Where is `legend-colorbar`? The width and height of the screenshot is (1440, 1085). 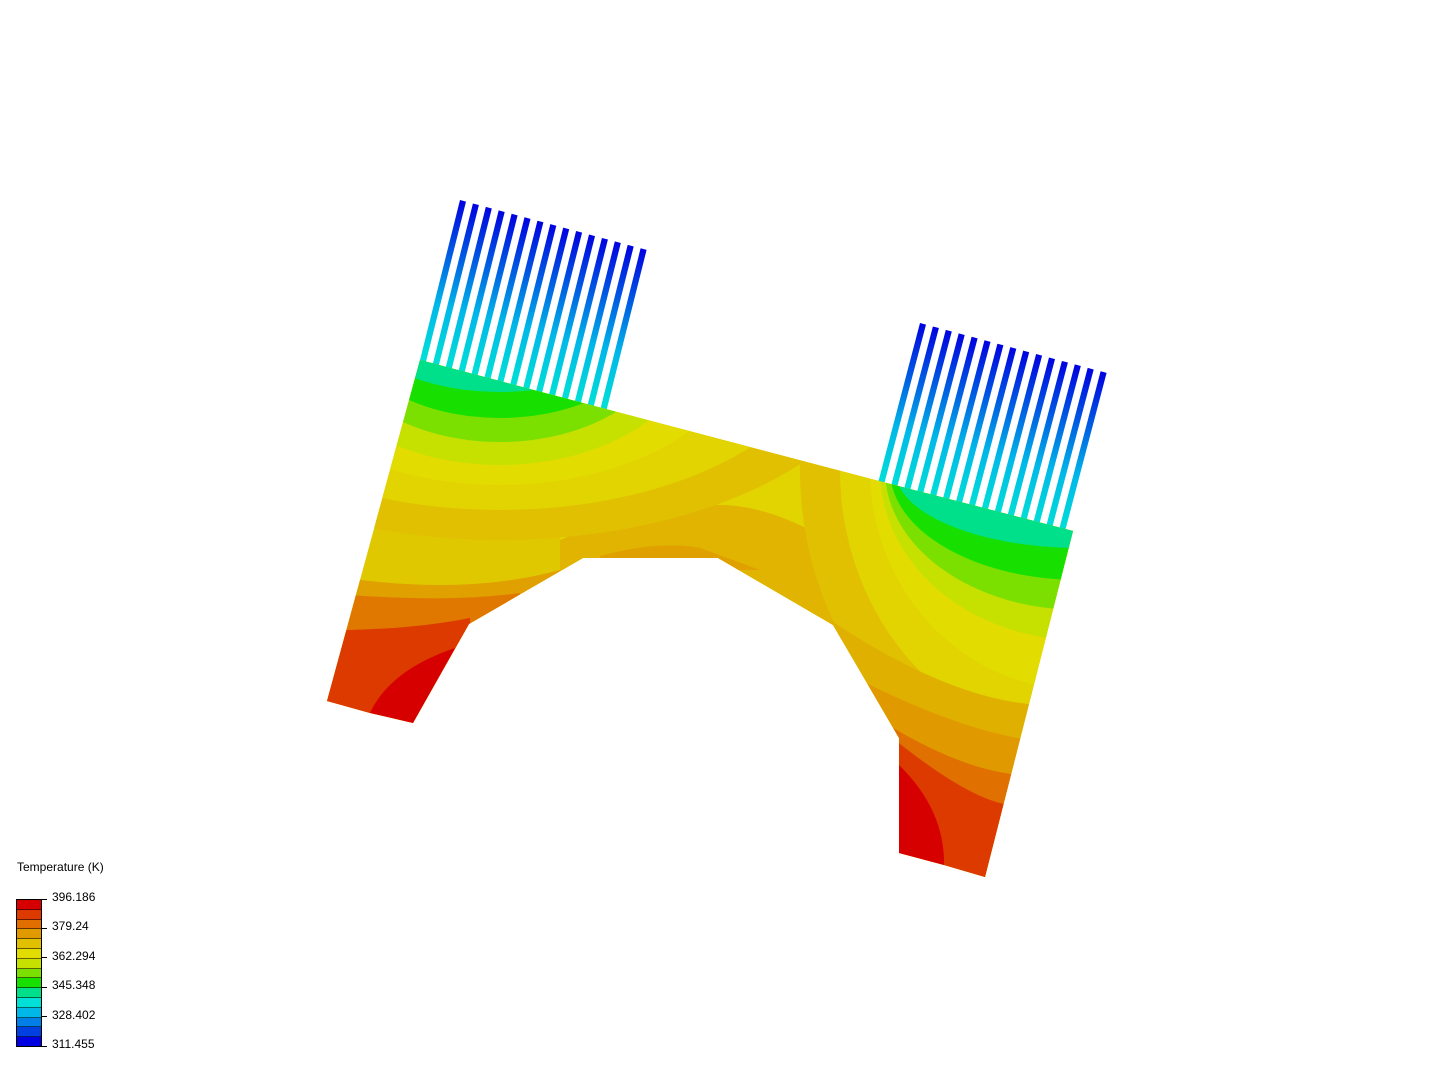
legend-colorbar is located at coordinates (29, 973).